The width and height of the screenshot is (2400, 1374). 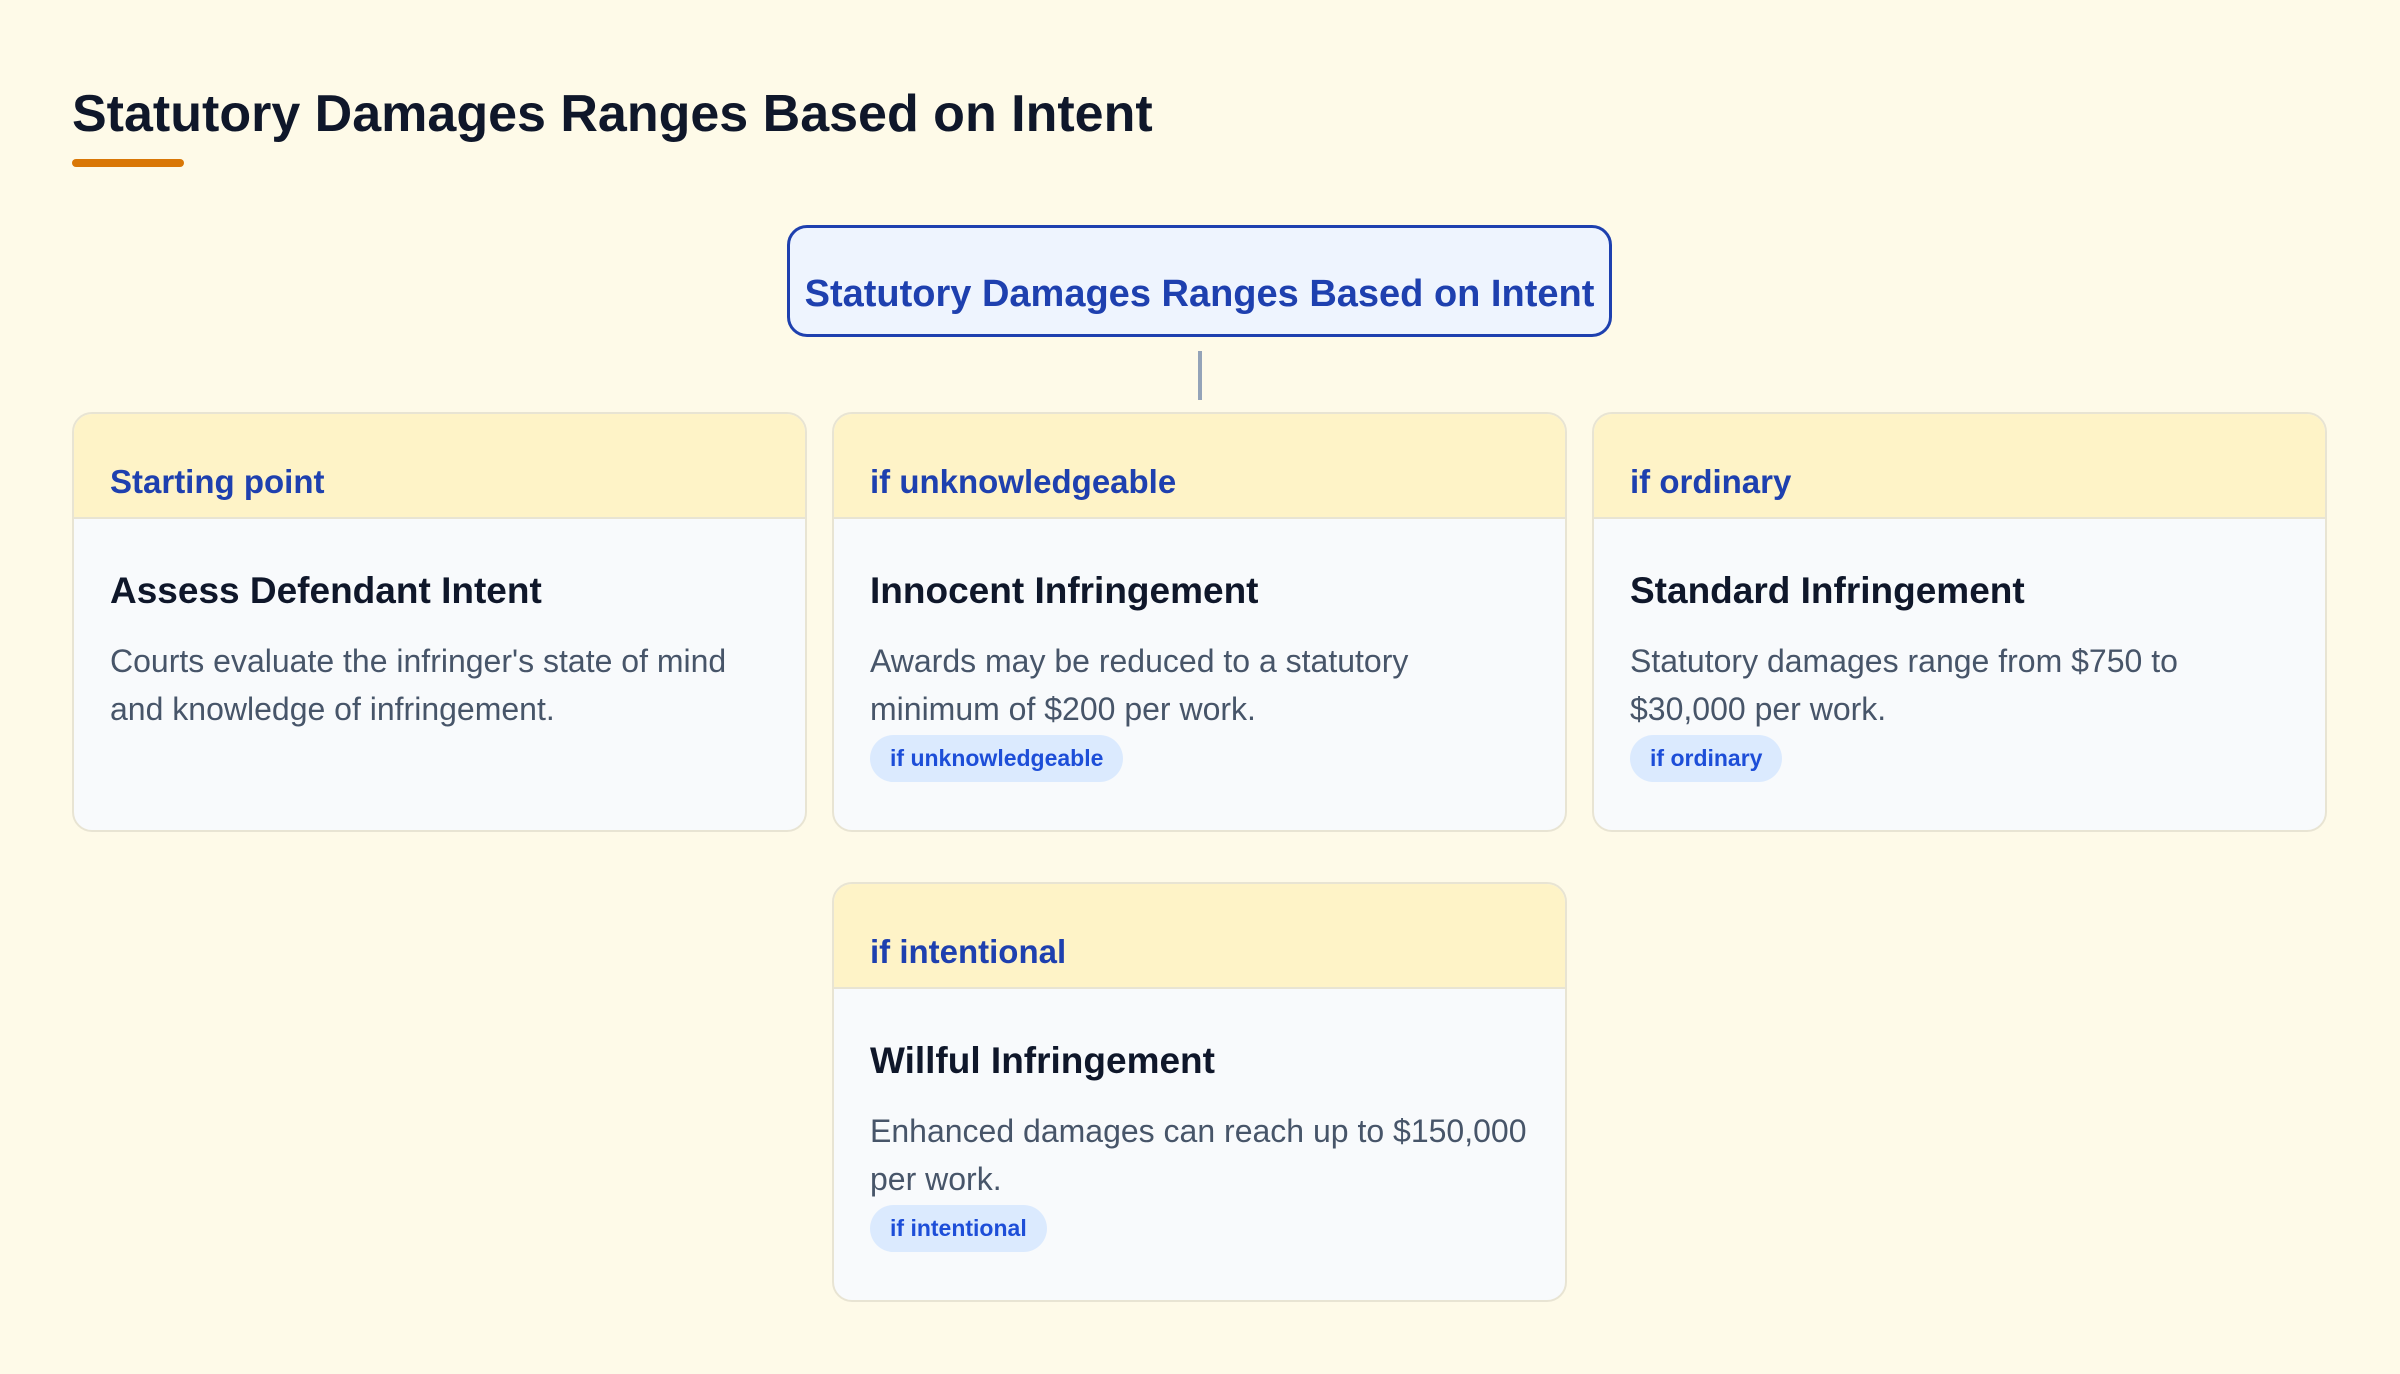 I want to click on title-underline, so click(x=128, y=163).